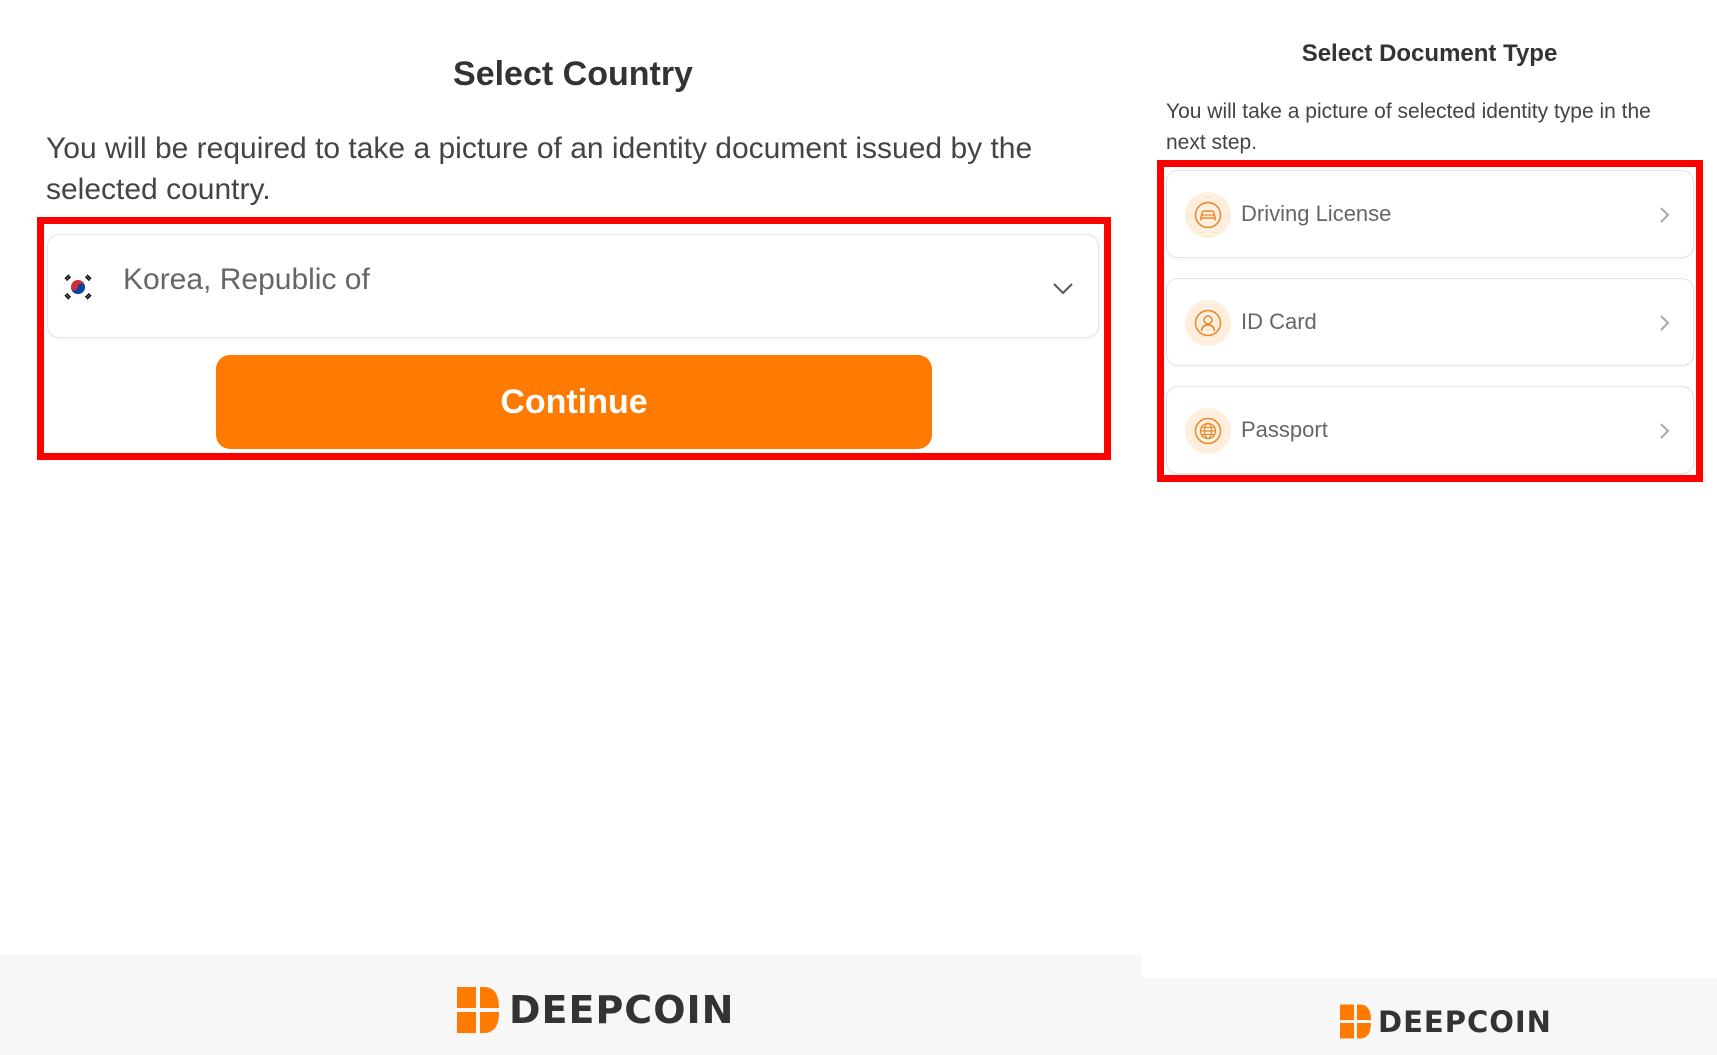  What do you see at coordinates (1430, 322) in the screenshot?
I see `document-option-id-card: ID Card` at bounding box center [1430, 322].